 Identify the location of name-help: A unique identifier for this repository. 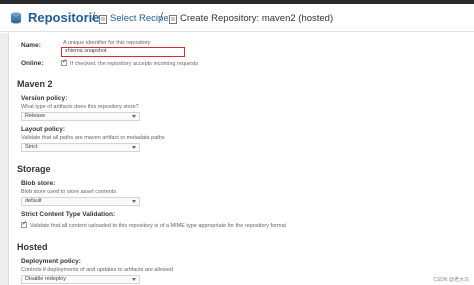
(107, 43).